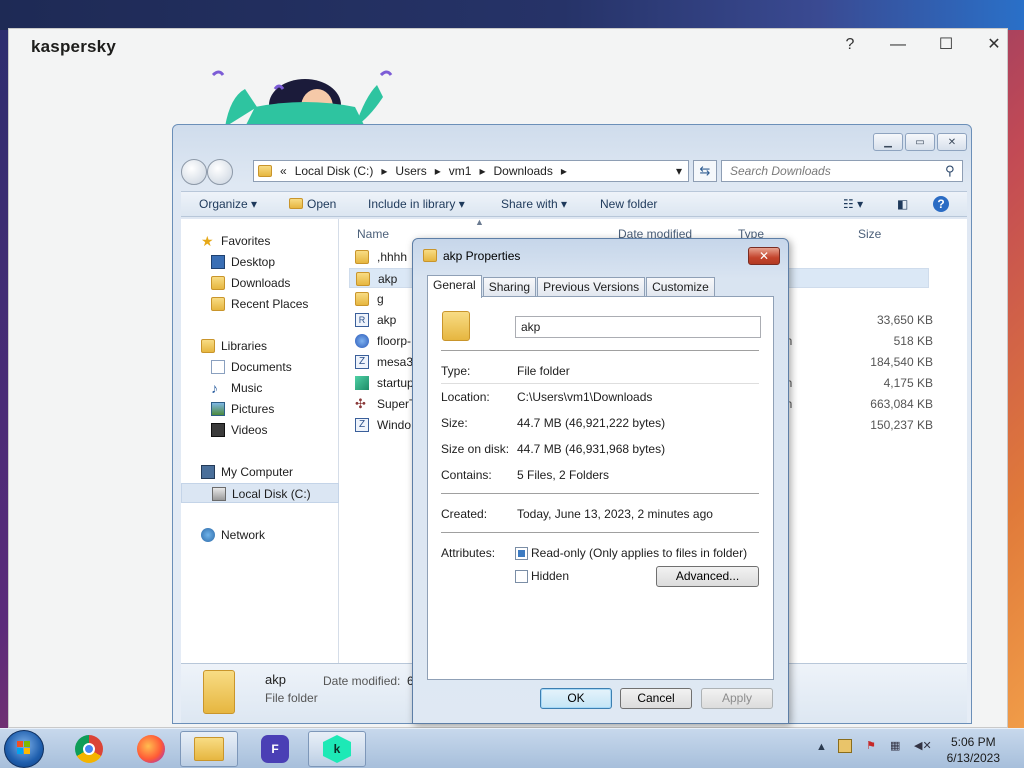 This screenshot has width=1024, height=768. Describe the element at coordinates (850, 45) in the screenshot. I see `help-button: ?` at that location.